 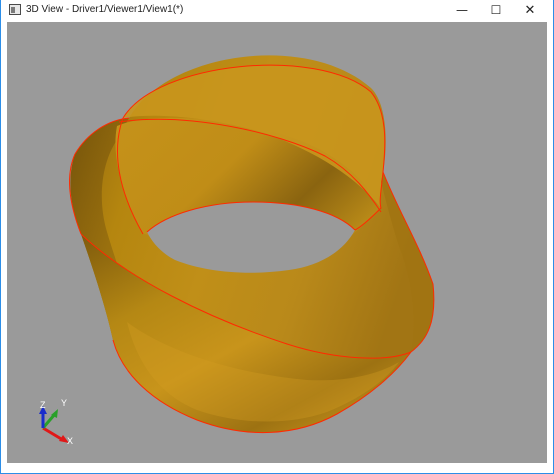 I want to click on close-button: ✕, so click(x=530, y=11).